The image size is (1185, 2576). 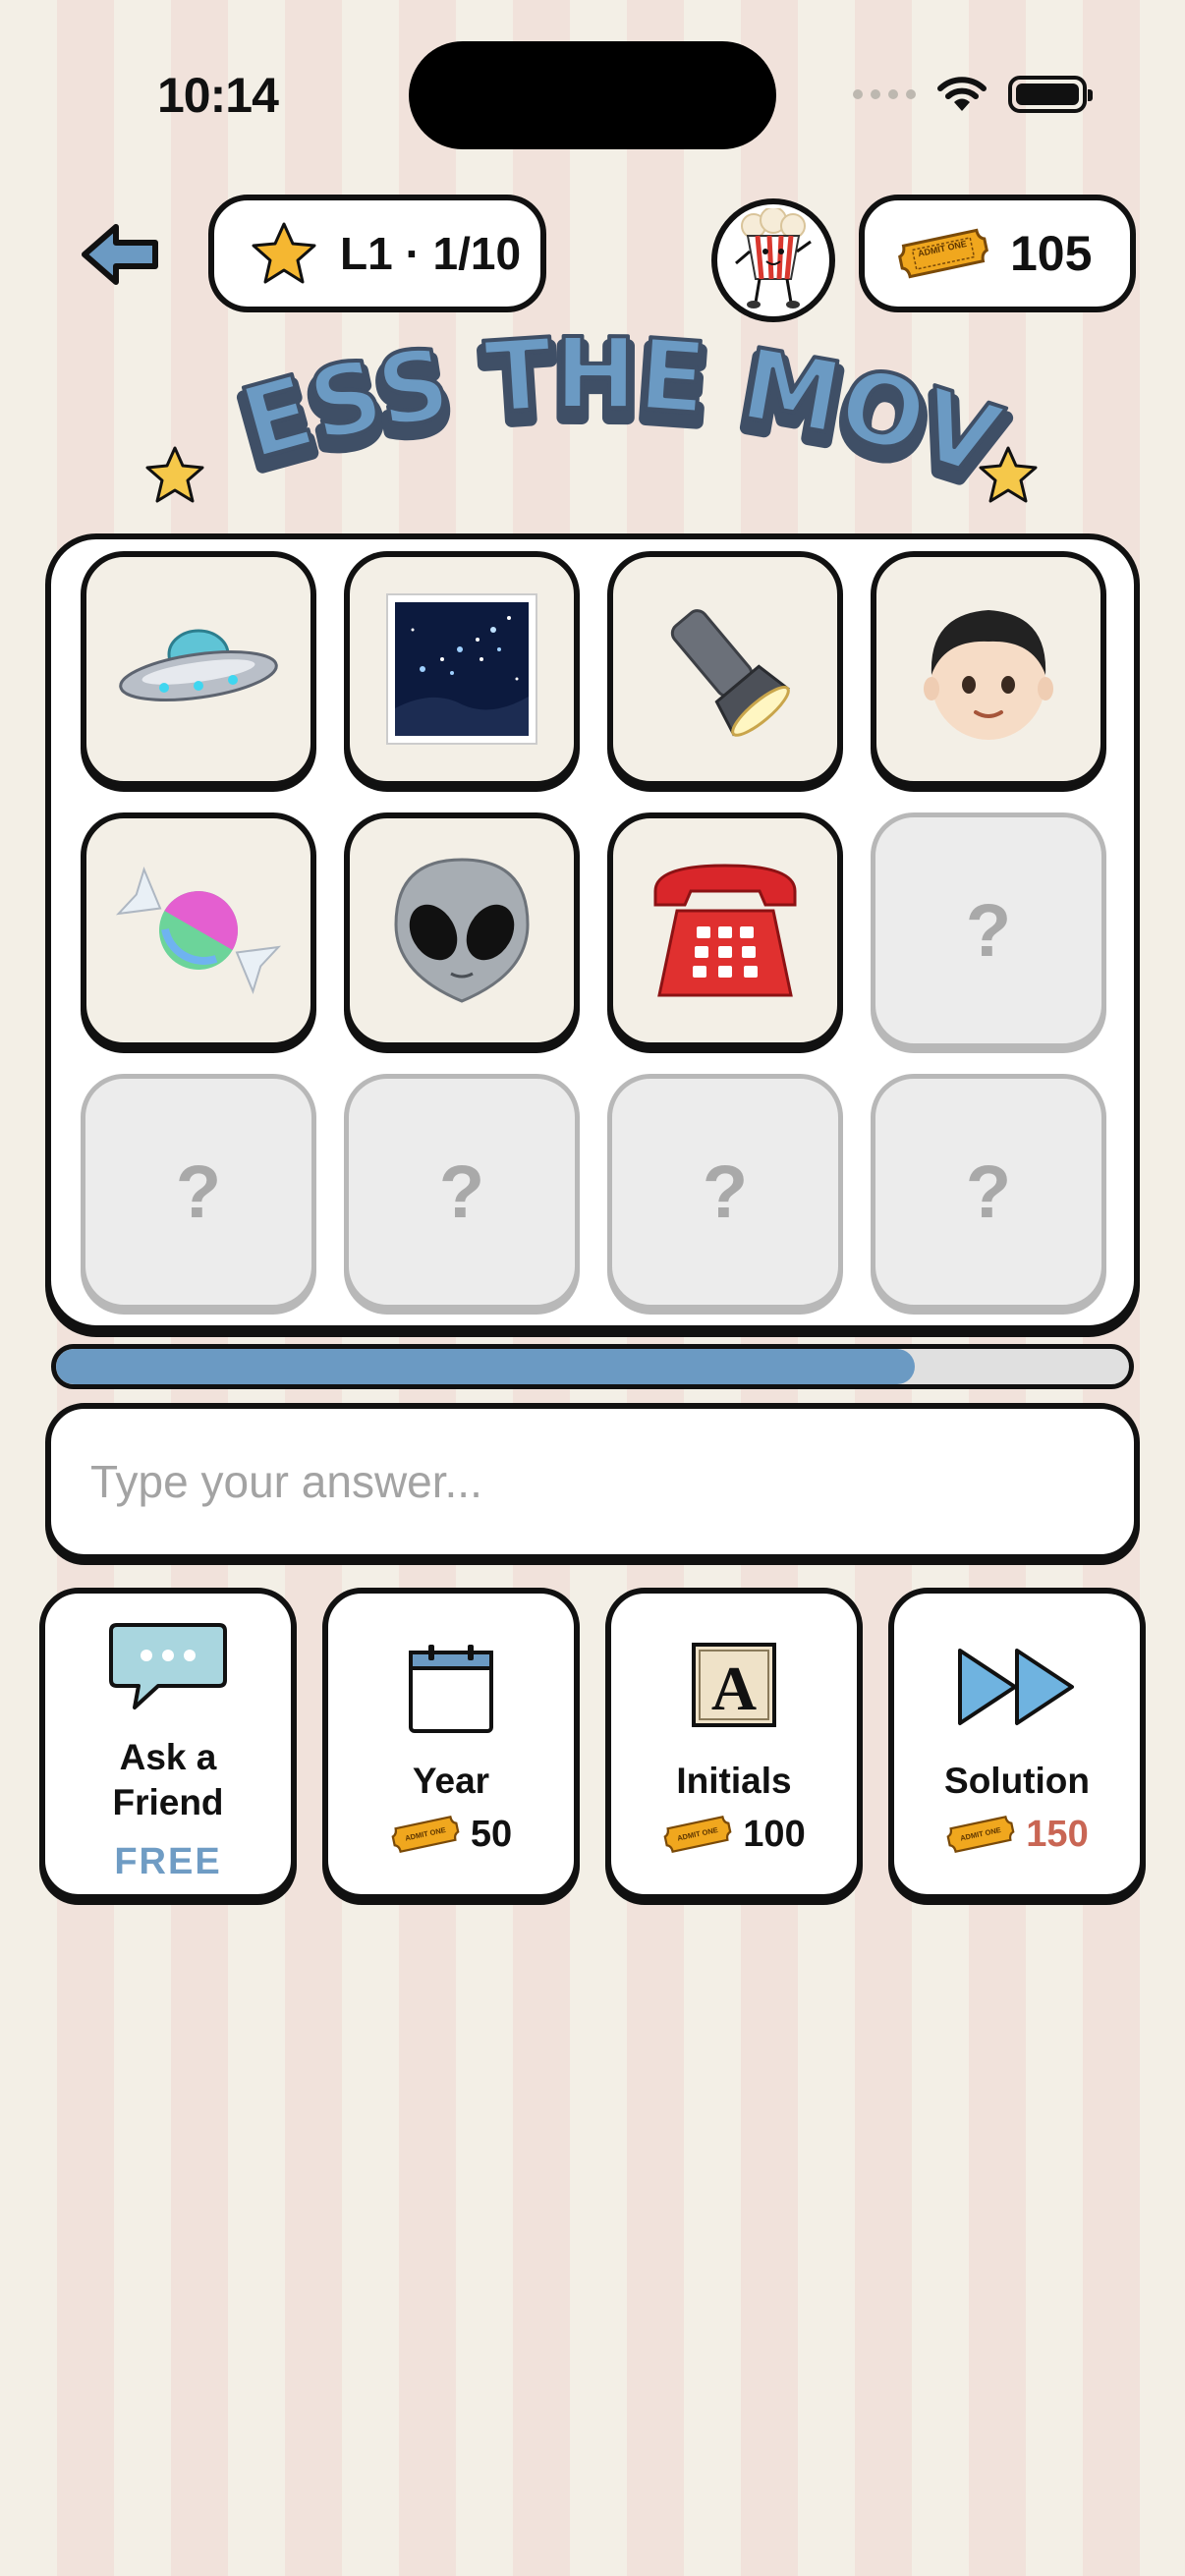 What do you see at coordinates (199, 665) in the screenshot?
I see `ufo-icon` at bounding box center [199, 665].